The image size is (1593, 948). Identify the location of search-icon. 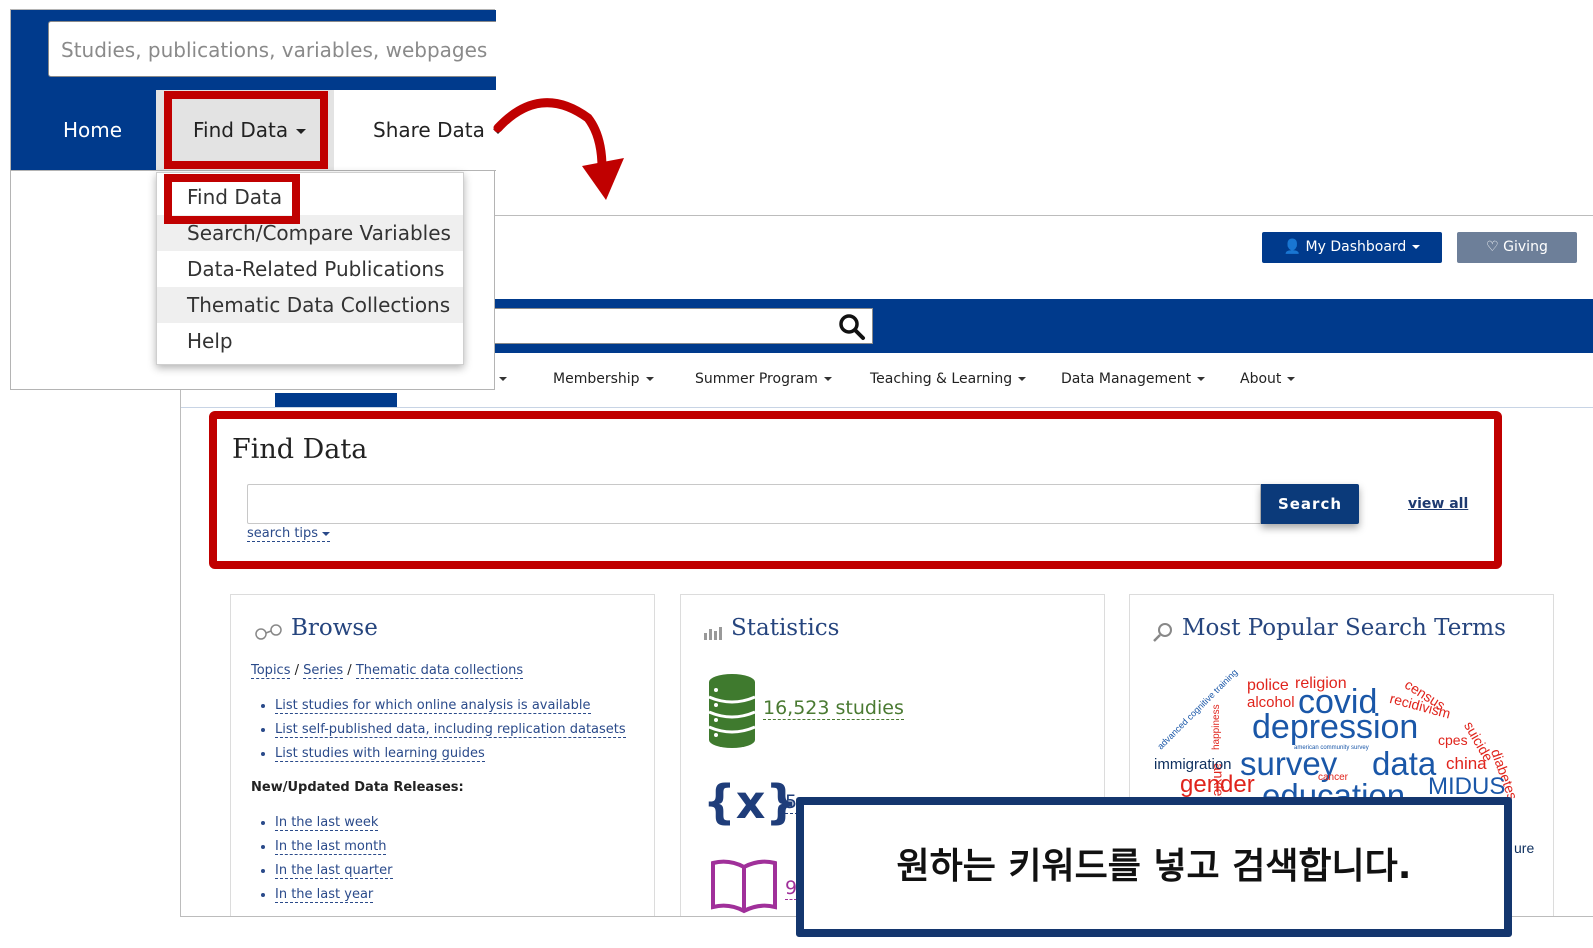
(852, 327).